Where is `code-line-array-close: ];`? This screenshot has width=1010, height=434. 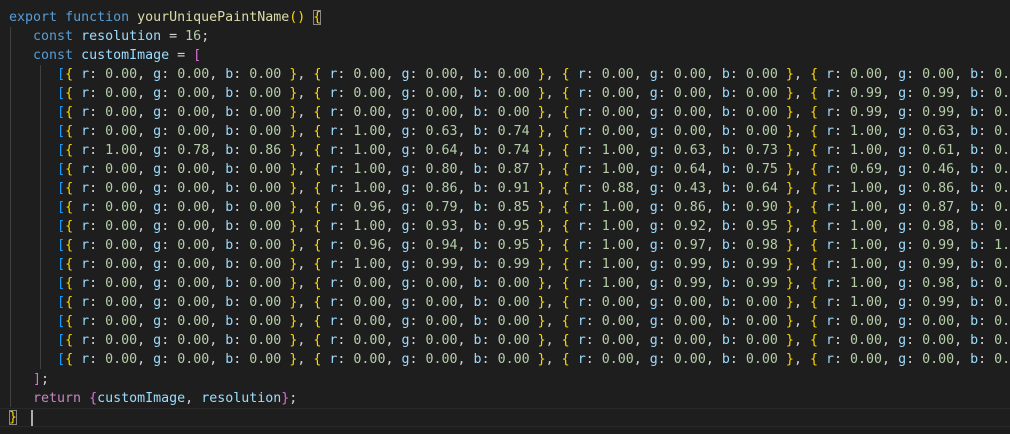
code-line-array-close: ]; is located at coordinates (29, 379).